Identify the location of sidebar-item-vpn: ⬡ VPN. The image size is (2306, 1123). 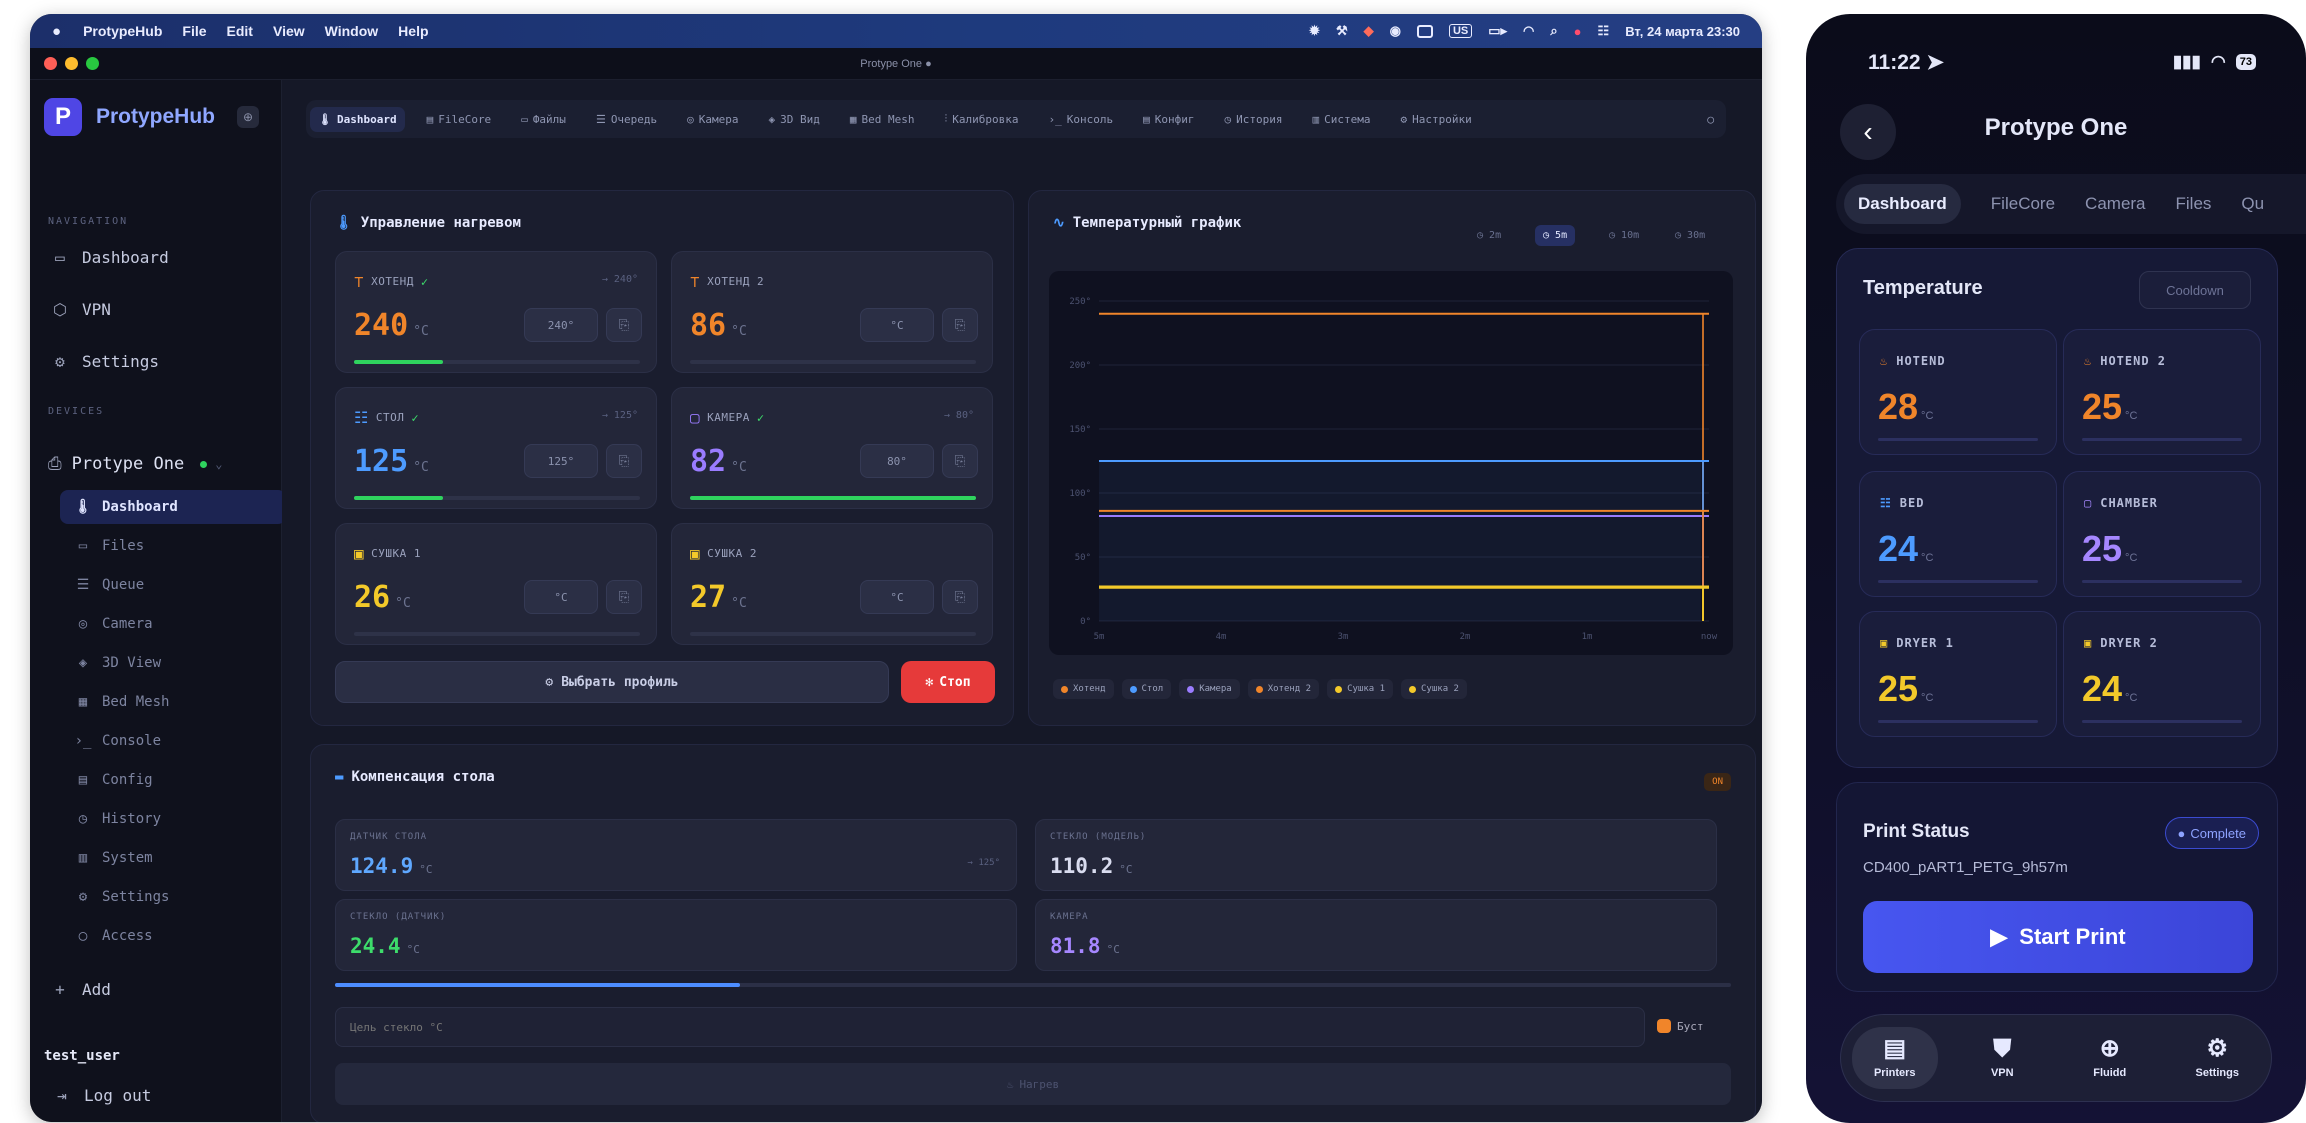
(79, 309).